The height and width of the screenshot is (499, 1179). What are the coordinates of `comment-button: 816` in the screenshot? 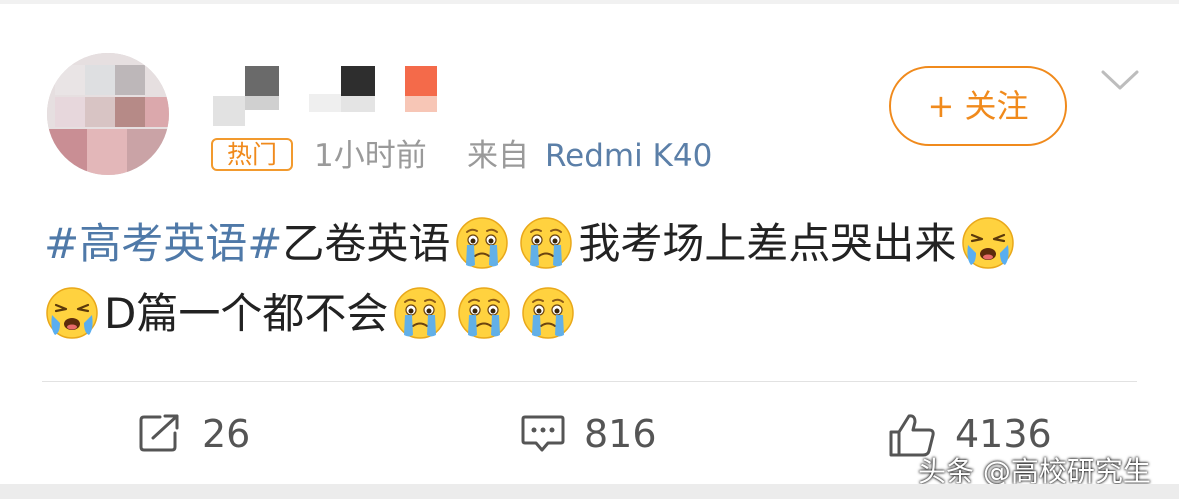 It's located at (595, 434).